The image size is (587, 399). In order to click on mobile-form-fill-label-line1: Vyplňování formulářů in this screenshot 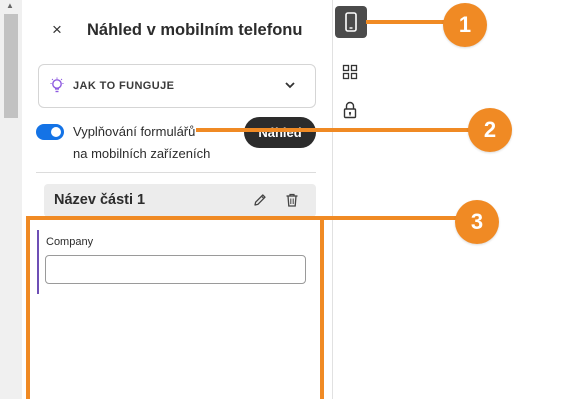, I will do `click(134, 131)`.